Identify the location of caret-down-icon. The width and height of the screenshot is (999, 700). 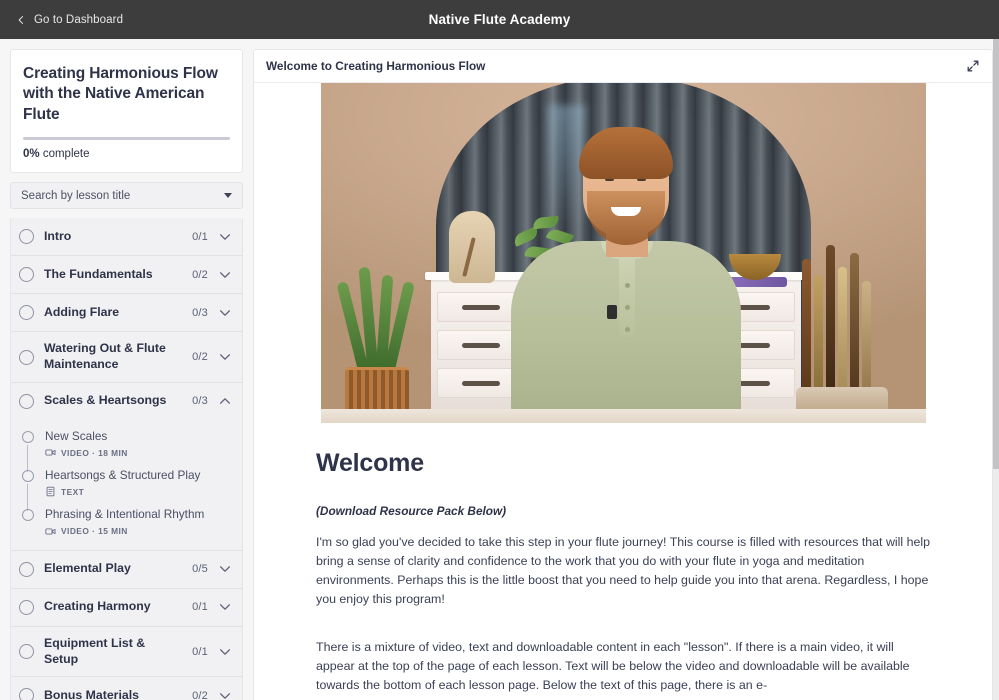
(228, 196).